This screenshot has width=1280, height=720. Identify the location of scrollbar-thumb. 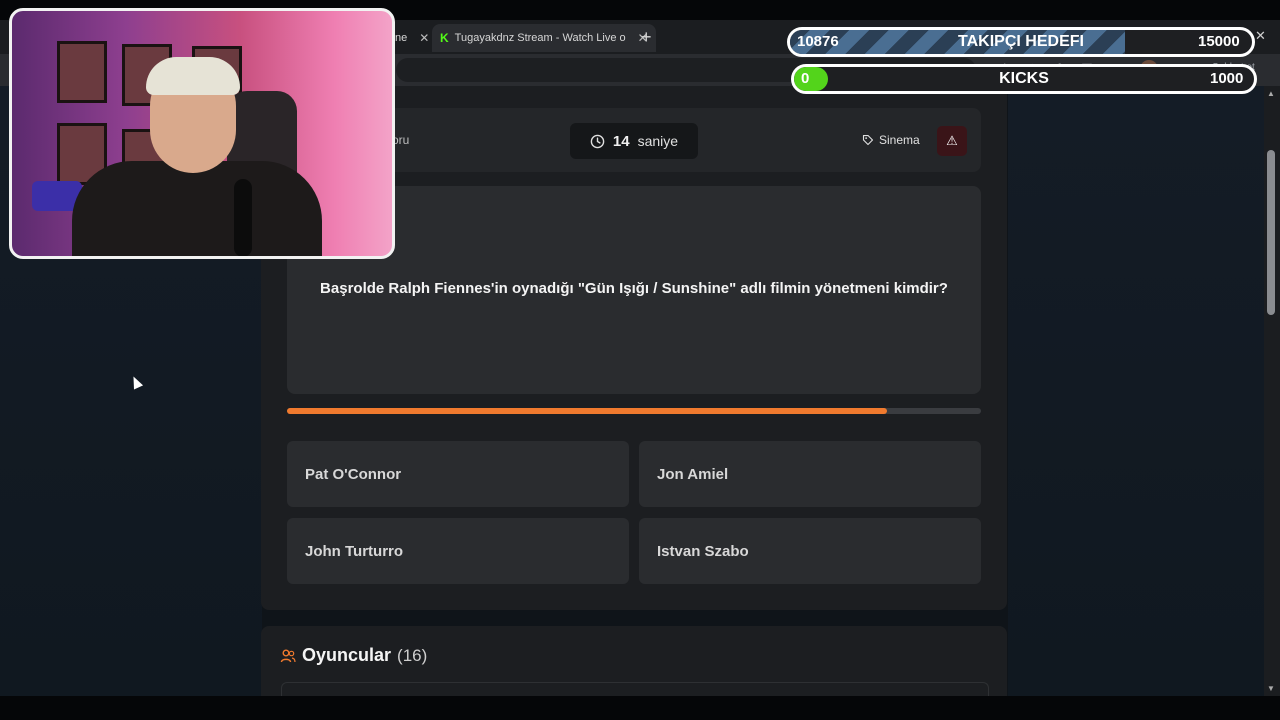
(1271, 232).